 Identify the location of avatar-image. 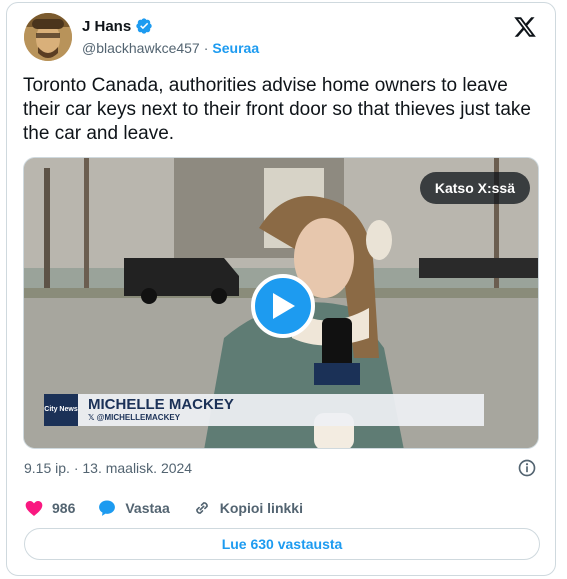
(48, 37).